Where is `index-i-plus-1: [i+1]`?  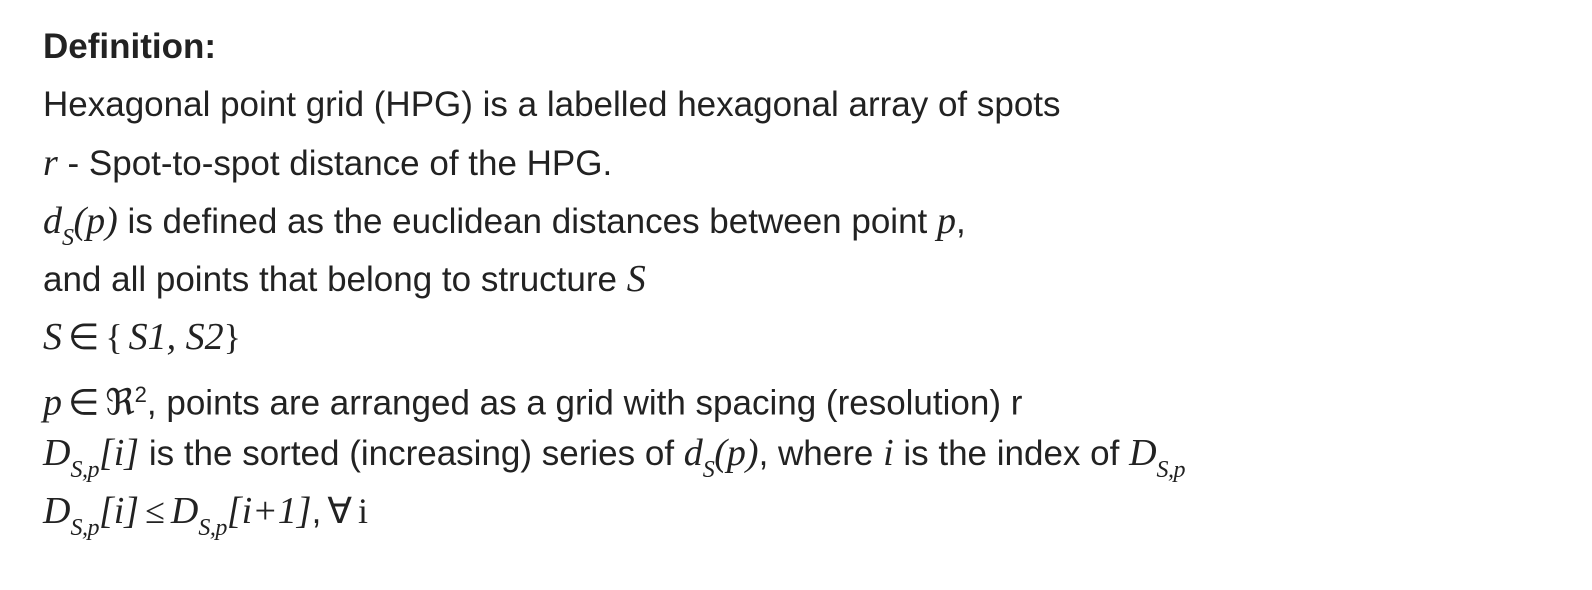 index-i-plus-1: [i+1] is located at coordinates (269, 511).